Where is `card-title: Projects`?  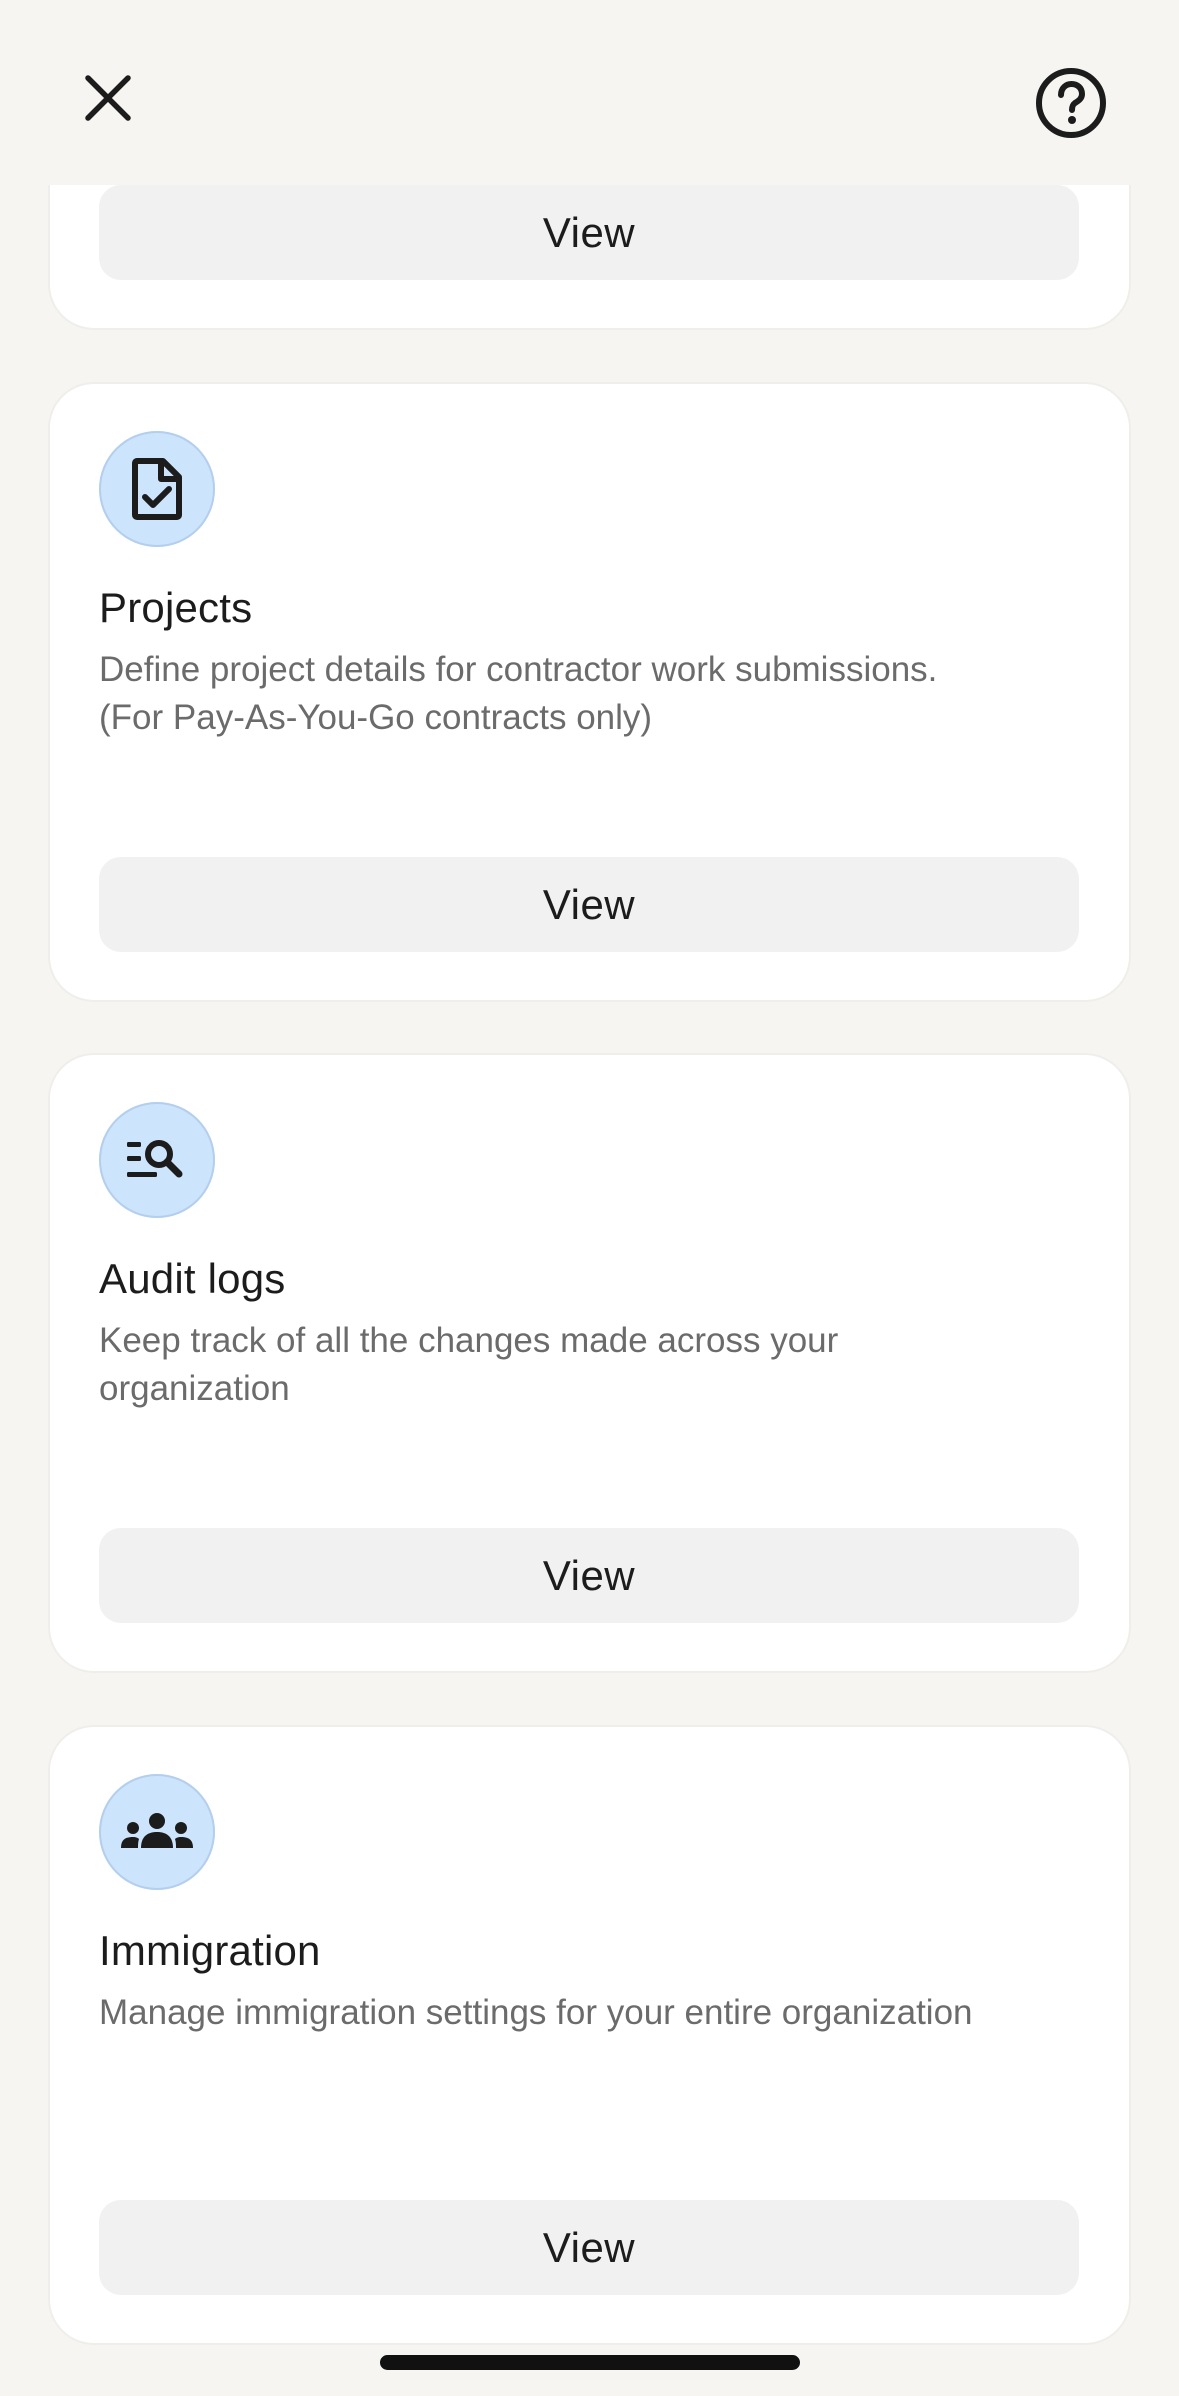 card-title: Projects is located at coordinates (176, 607).